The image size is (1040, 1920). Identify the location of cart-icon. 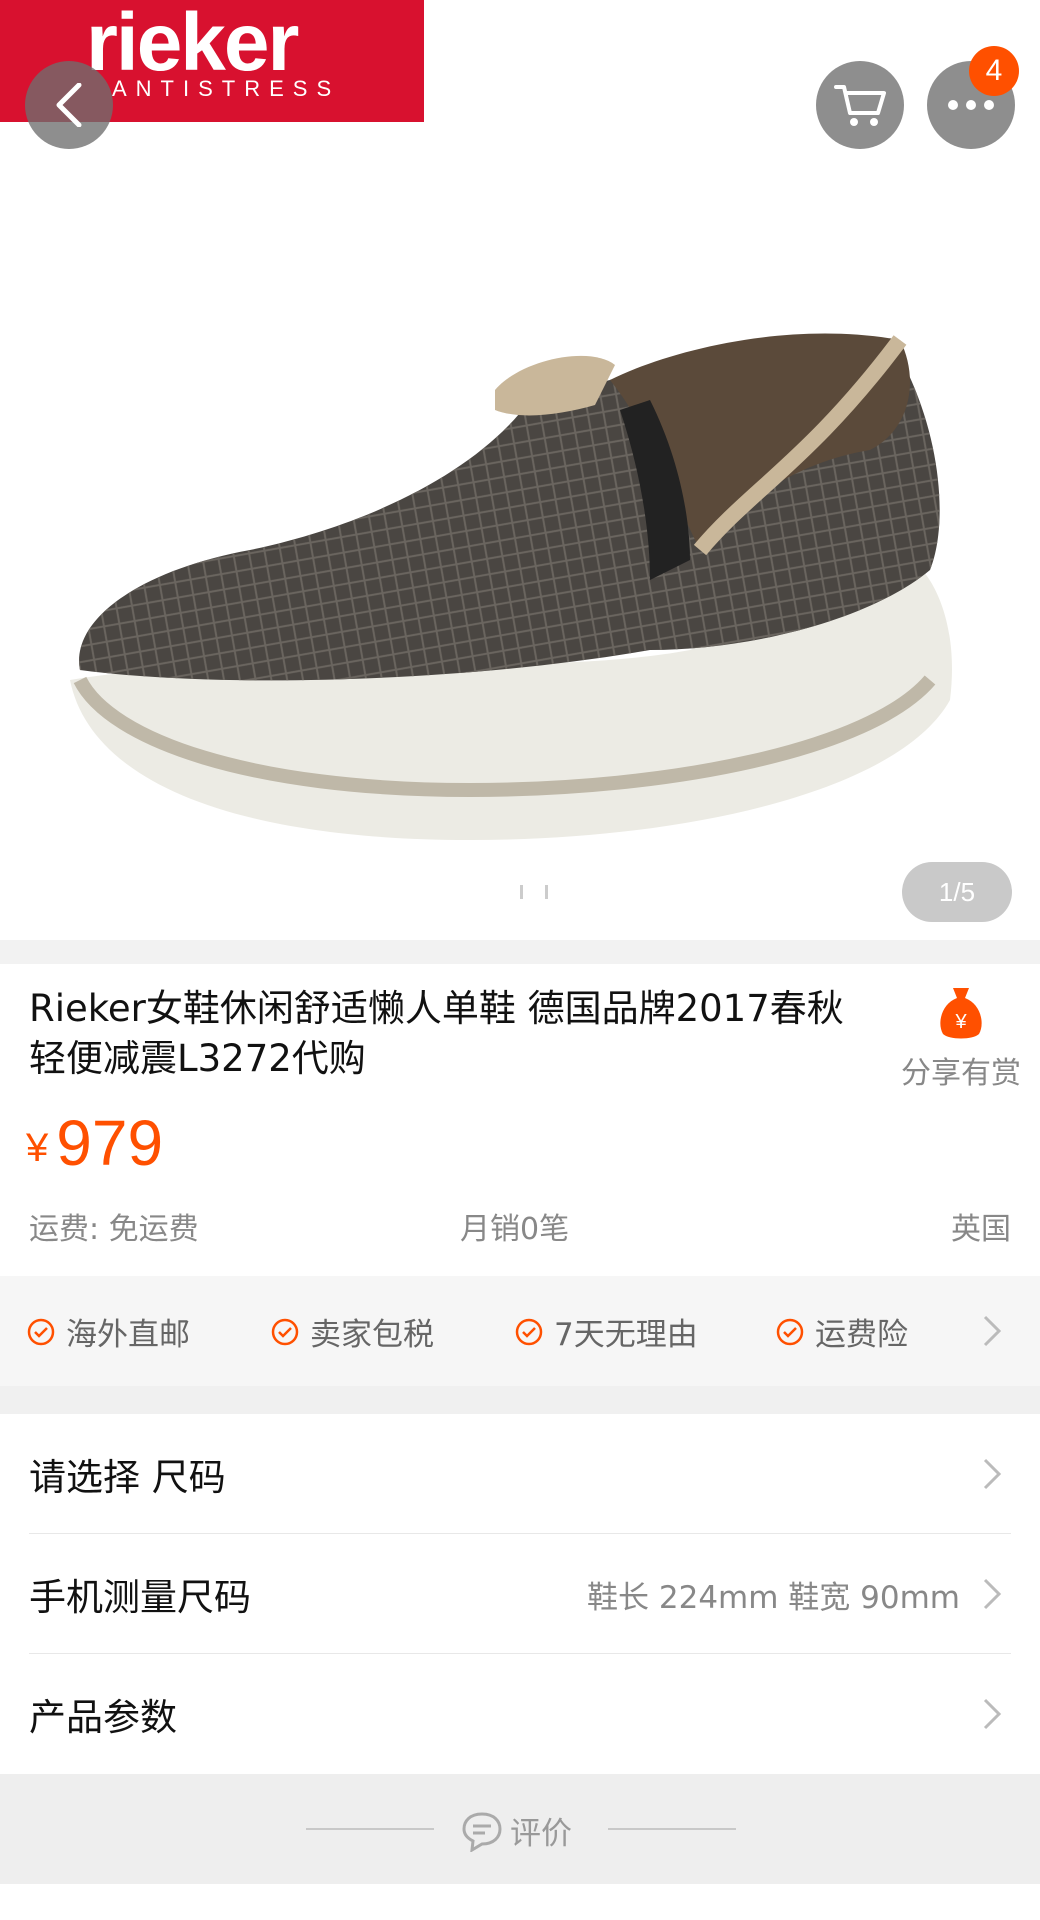
(860, 105).